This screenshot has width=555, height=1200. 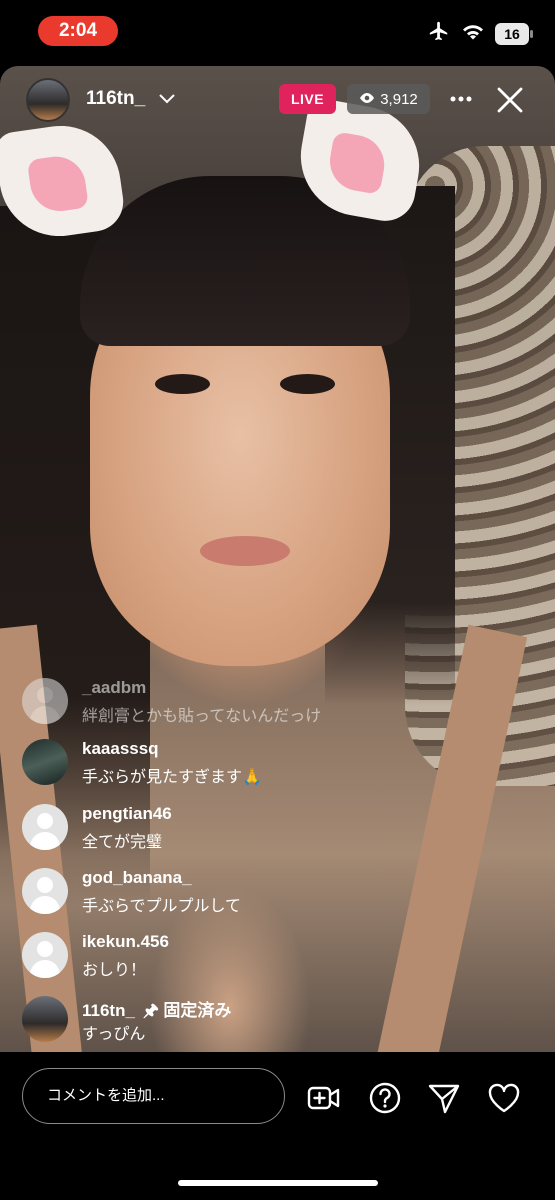 I want to click on airplane-icon, so click(x=439, y=33).